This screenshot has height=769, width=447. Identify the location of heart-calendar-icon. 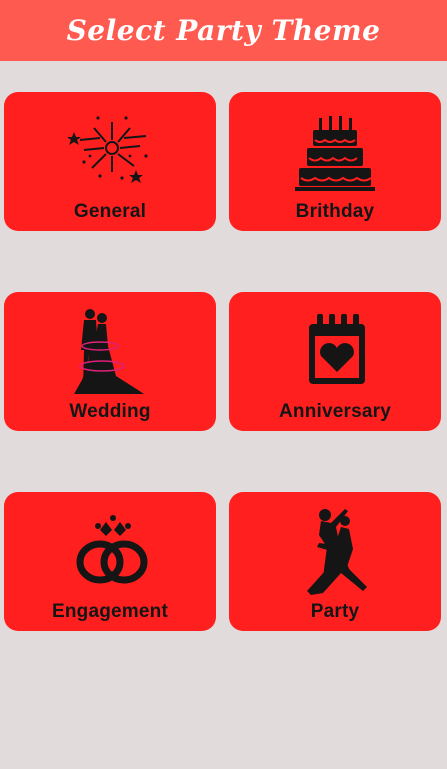
(335, 352).